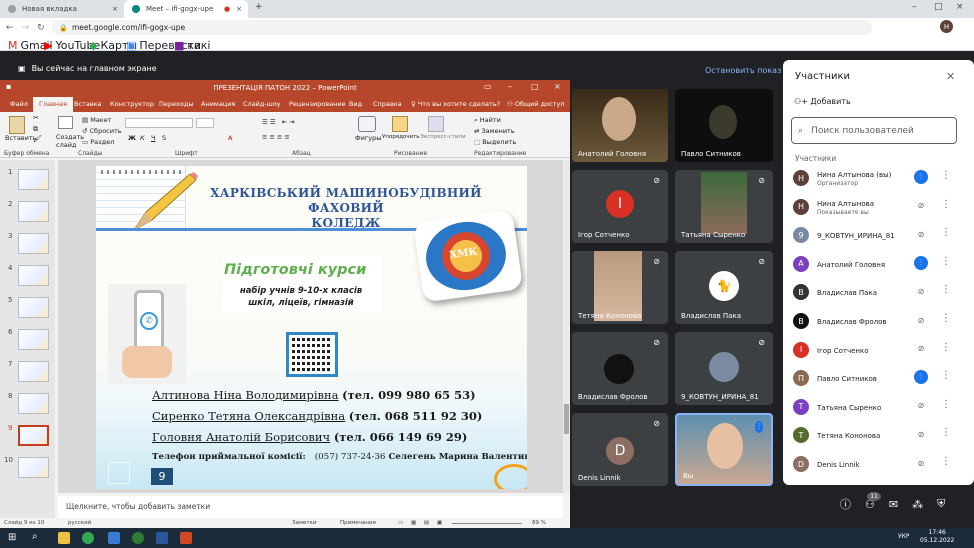 This screenshot has height=548, width=974. Describe the element at coordinates (164, 138) in the screenshot. I see `strikethrough-icon: S` at that location.